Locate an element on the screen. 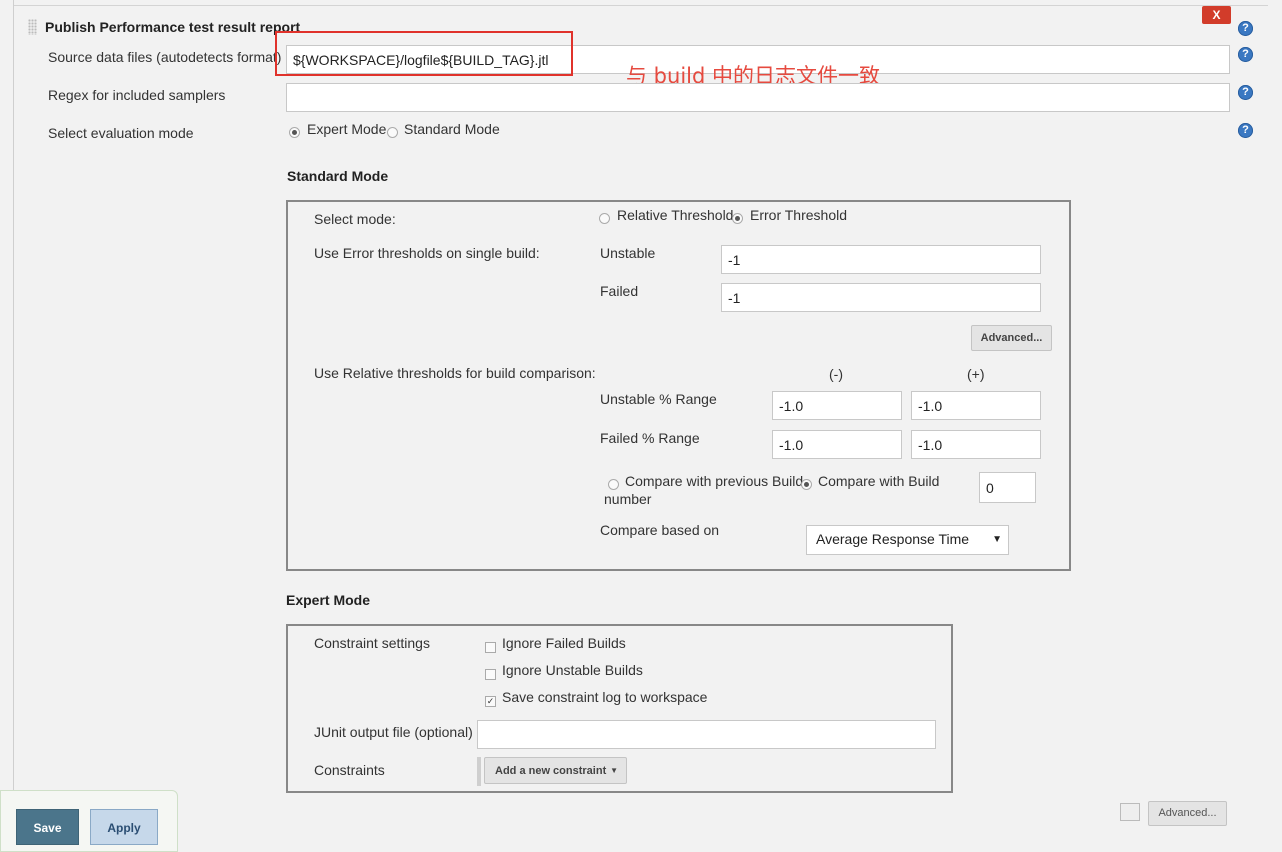  ignore-failed-label: Ignore Failed Builds is located at coordinates (564, 643).